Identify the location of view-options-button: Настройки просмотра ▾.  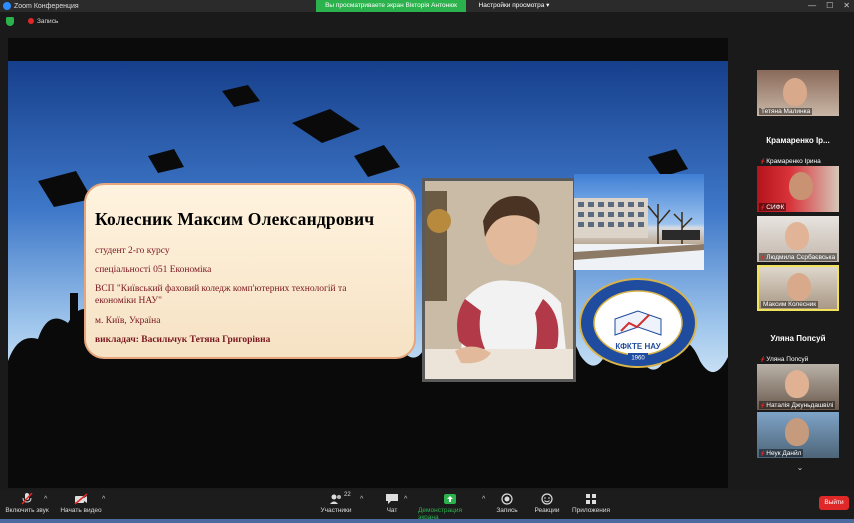
(514, 6).